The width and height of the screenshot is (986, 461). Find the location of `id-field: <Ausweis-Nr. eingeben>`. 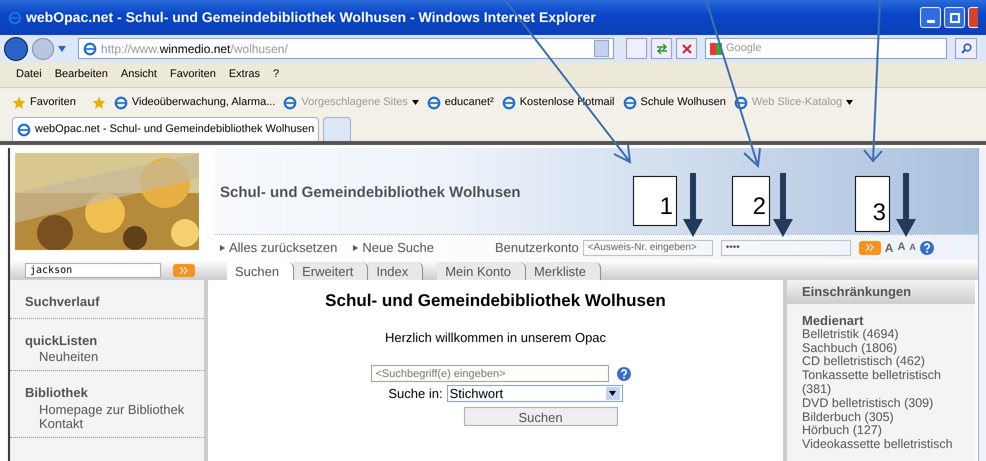

id-field: <Ausweis-Nr. eingeben> is located at coordinates (647, 248).